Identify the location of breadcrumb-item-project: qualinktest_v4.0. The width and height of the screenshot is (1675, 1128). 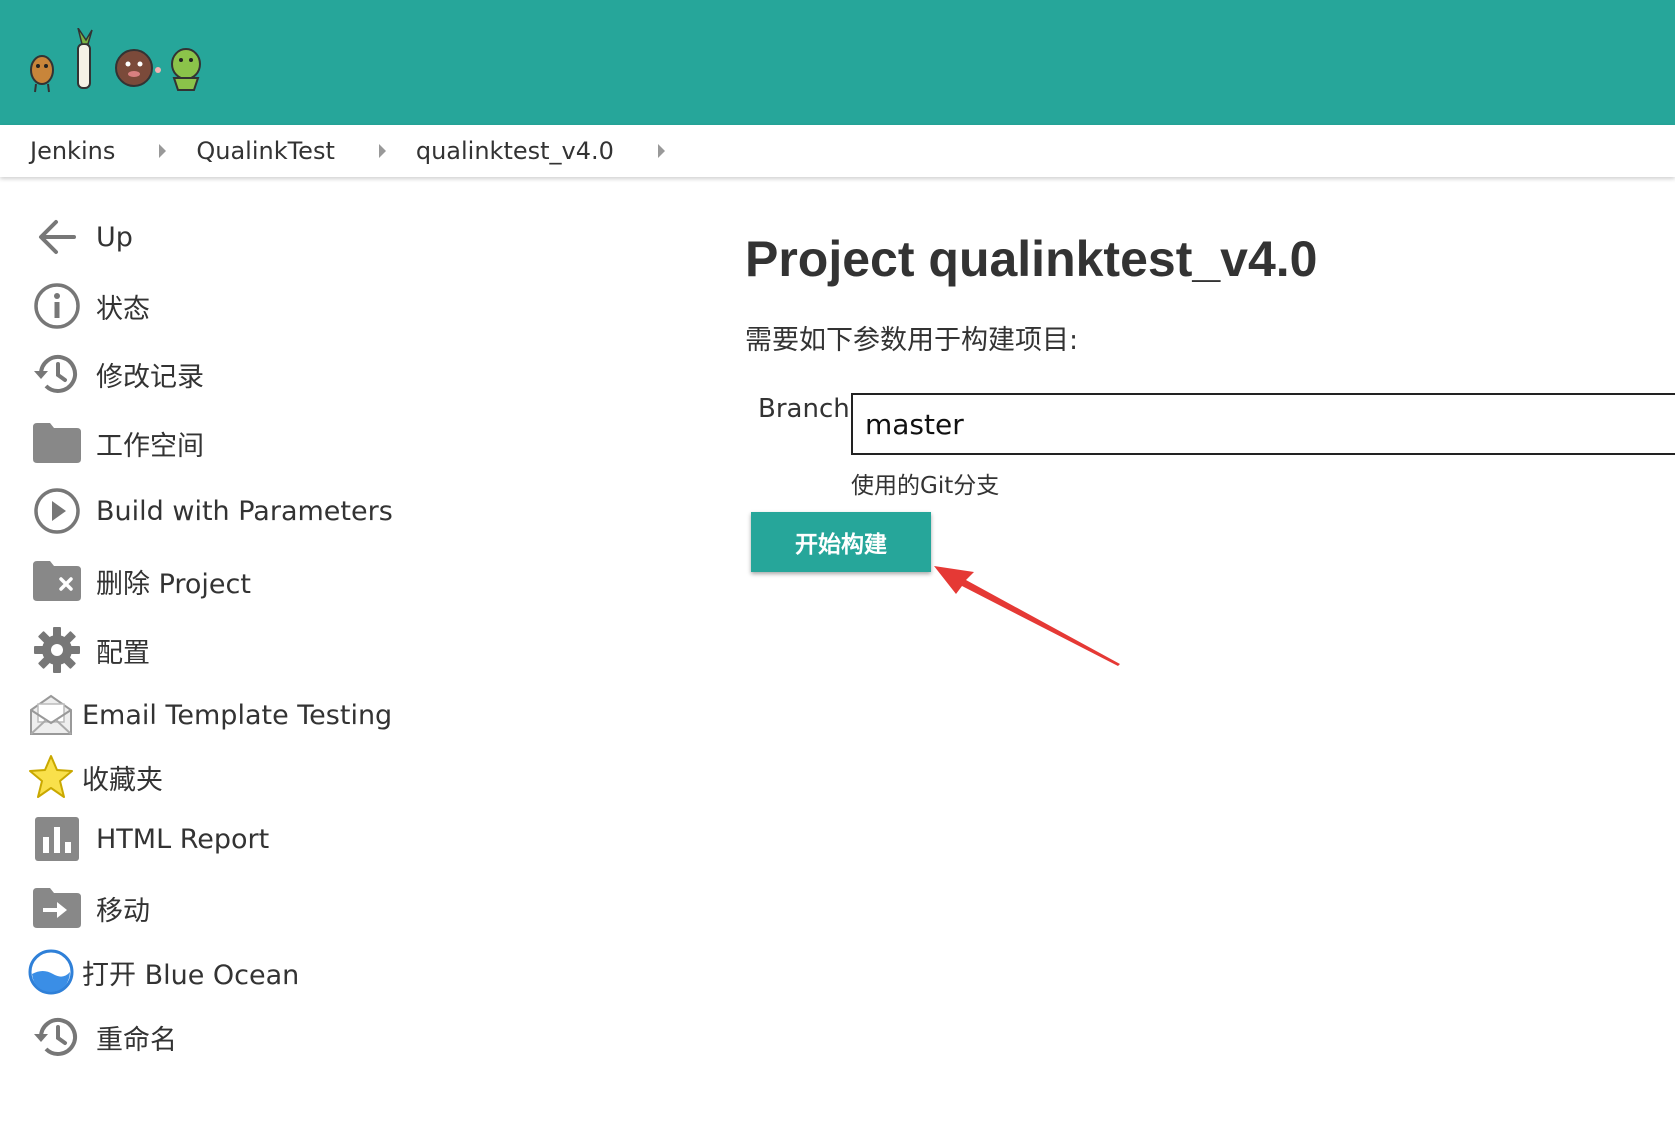
(525, 151).